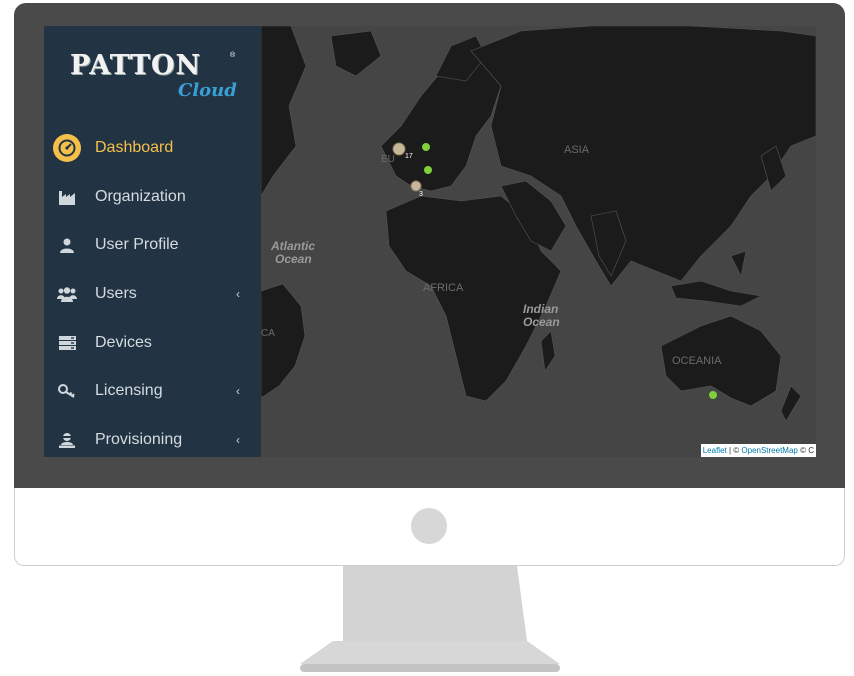 The height and width of the screenshot is (676, 854). I want to click on sidebar-item-label: Dashboard, so click(134, 148).